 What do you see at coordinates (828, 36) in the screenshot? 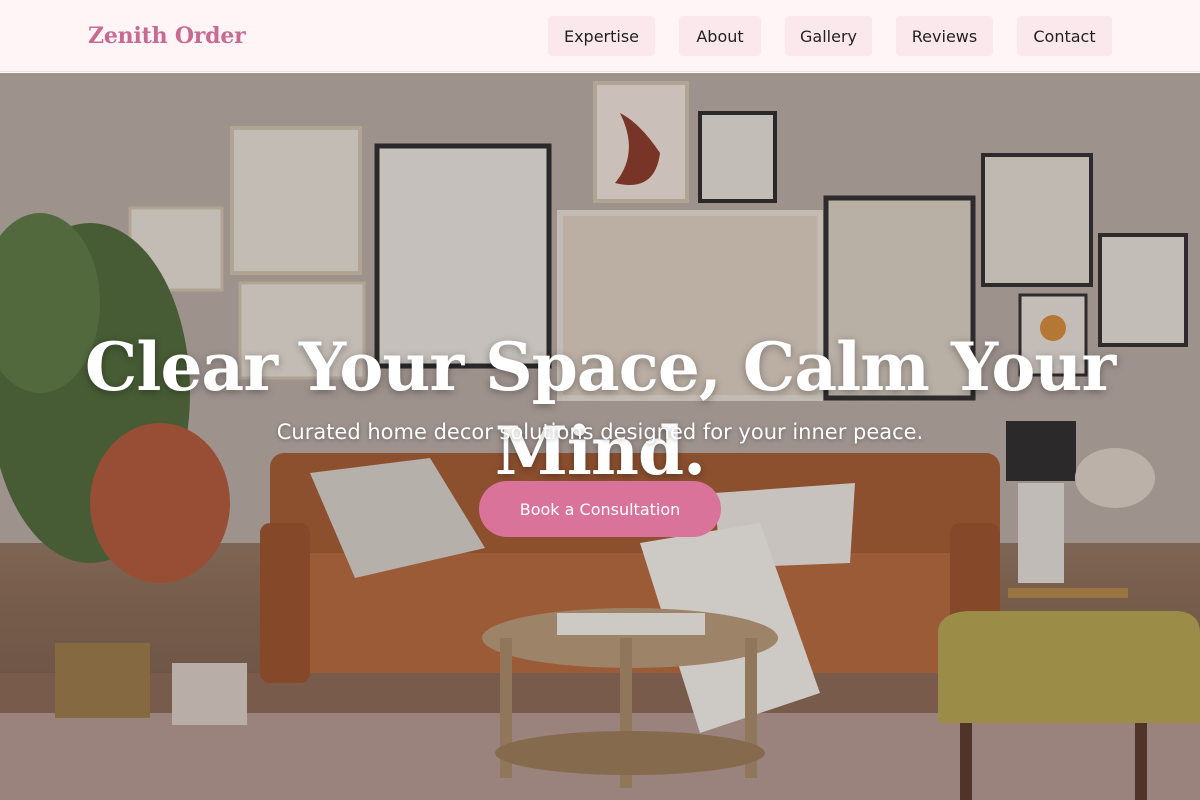
I see `nav-gallery-button: Gallery` at bounding box center [828, 36].